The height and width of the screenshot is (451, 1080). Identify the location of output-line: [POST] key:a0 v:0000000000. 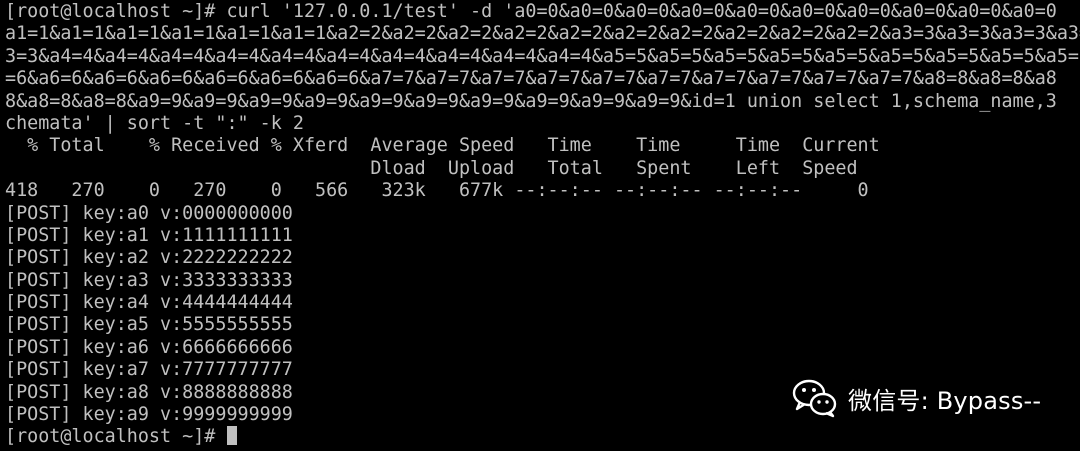
(149, 213).